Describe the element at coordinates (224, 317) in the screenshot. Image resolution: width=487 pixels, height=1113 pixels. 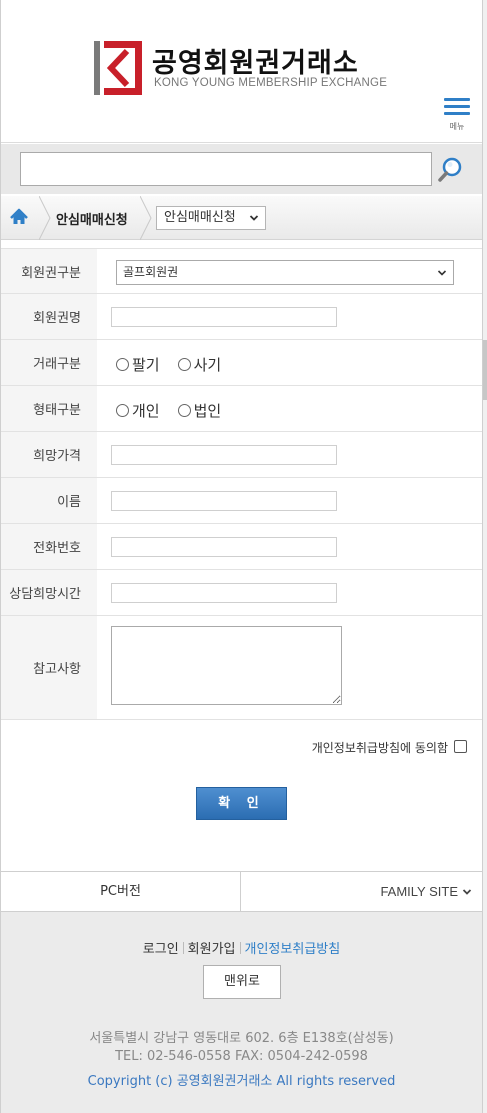
I see `membership-name-input` at that location.